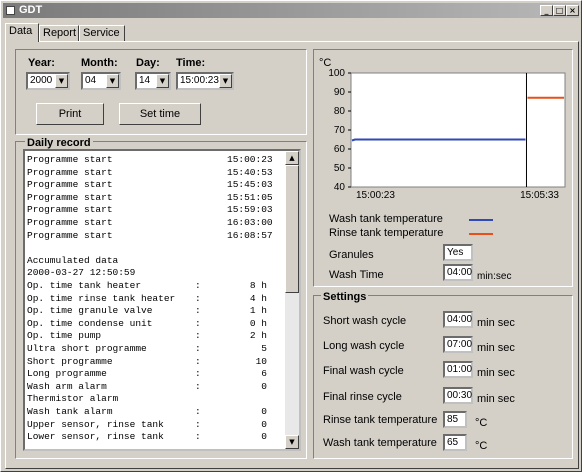  I want to click on record-name: Thermistor alarm, so click(73, 399).